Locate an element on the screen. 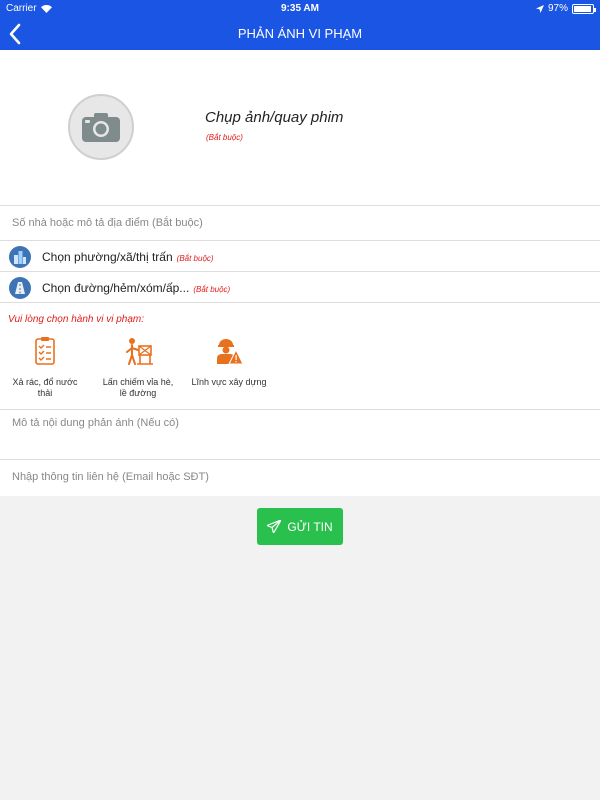 The height and width of the screenshot is (800, 600). violation-option-sidewalk: Lấn chiếm vỉa hè, lề đường is located at coordinates (138, 367).